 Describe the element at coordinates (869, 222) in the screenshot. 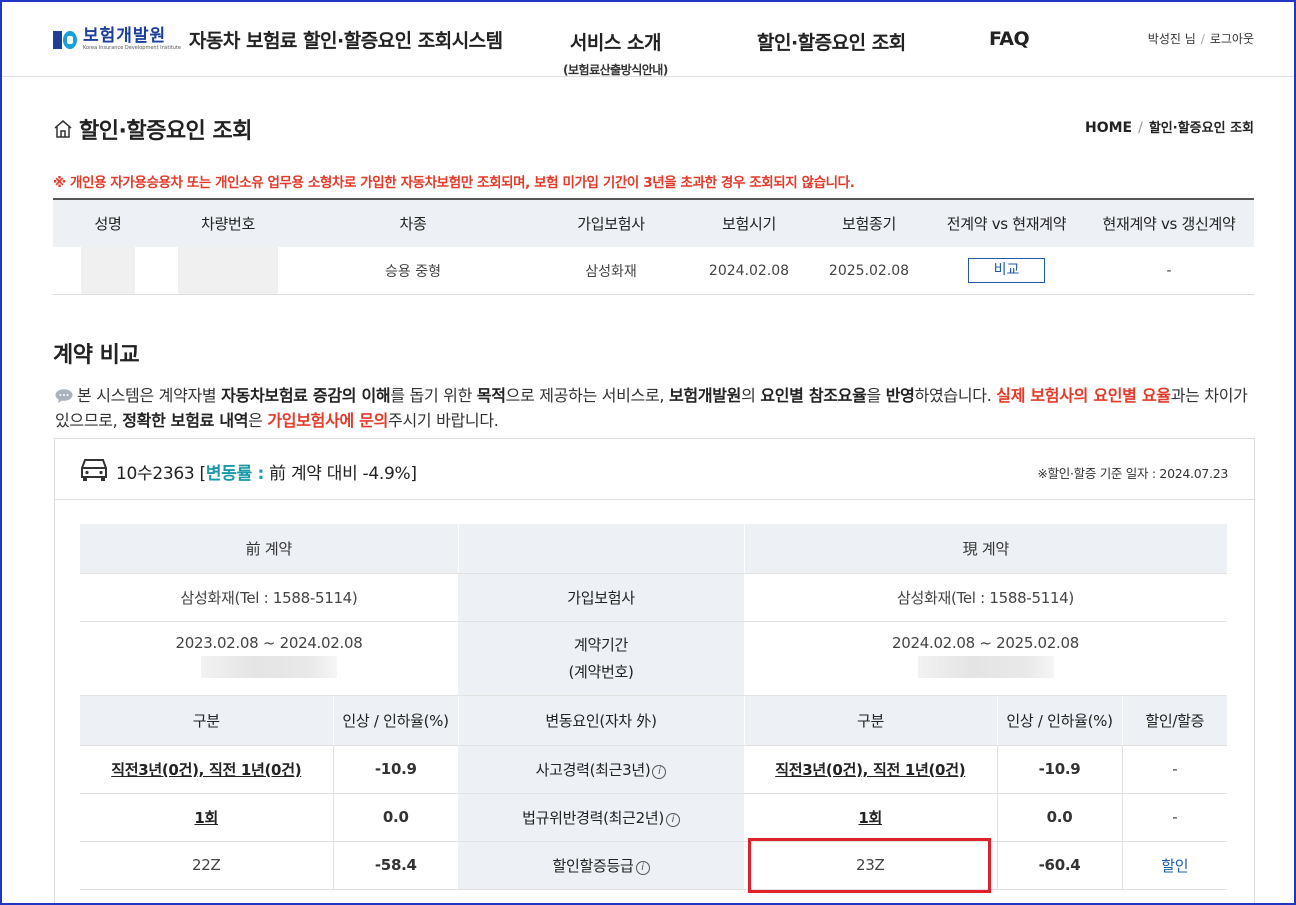

I see `col-header-end: 보험종기` at that location.